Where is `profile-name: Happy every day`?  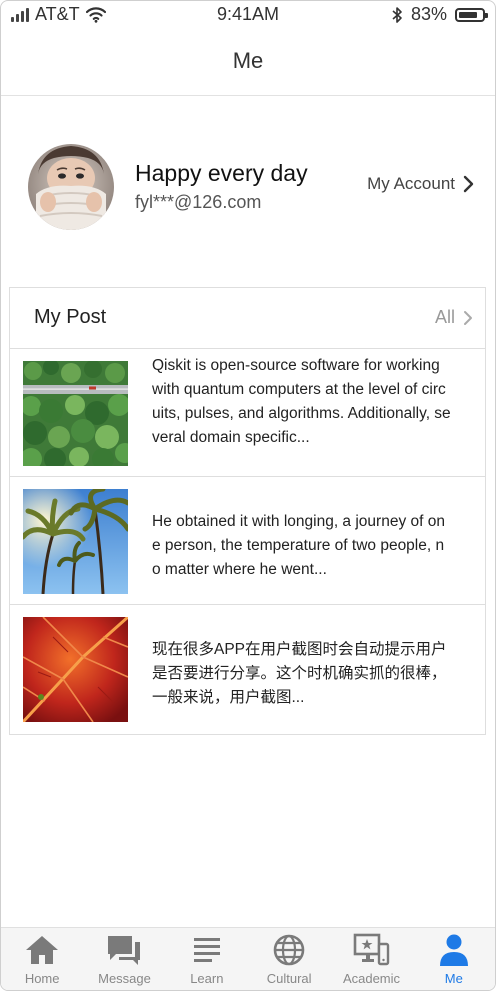
profile-name: Happy every day is located at coordinates (221, 173).